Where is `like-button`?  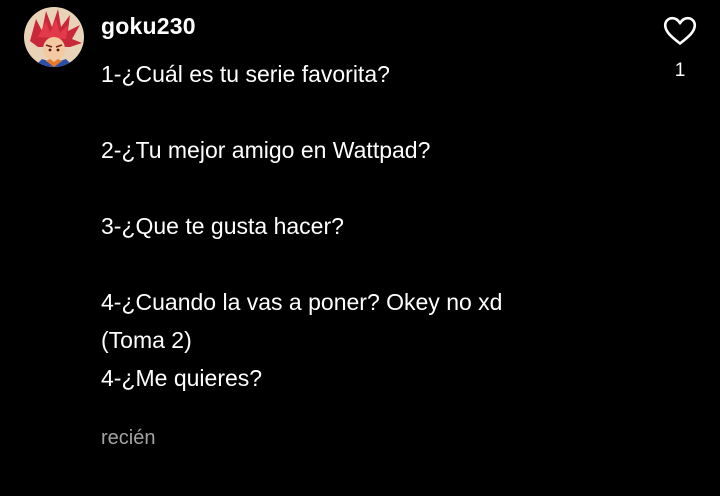 like-button is located at coordinates (680, 31).